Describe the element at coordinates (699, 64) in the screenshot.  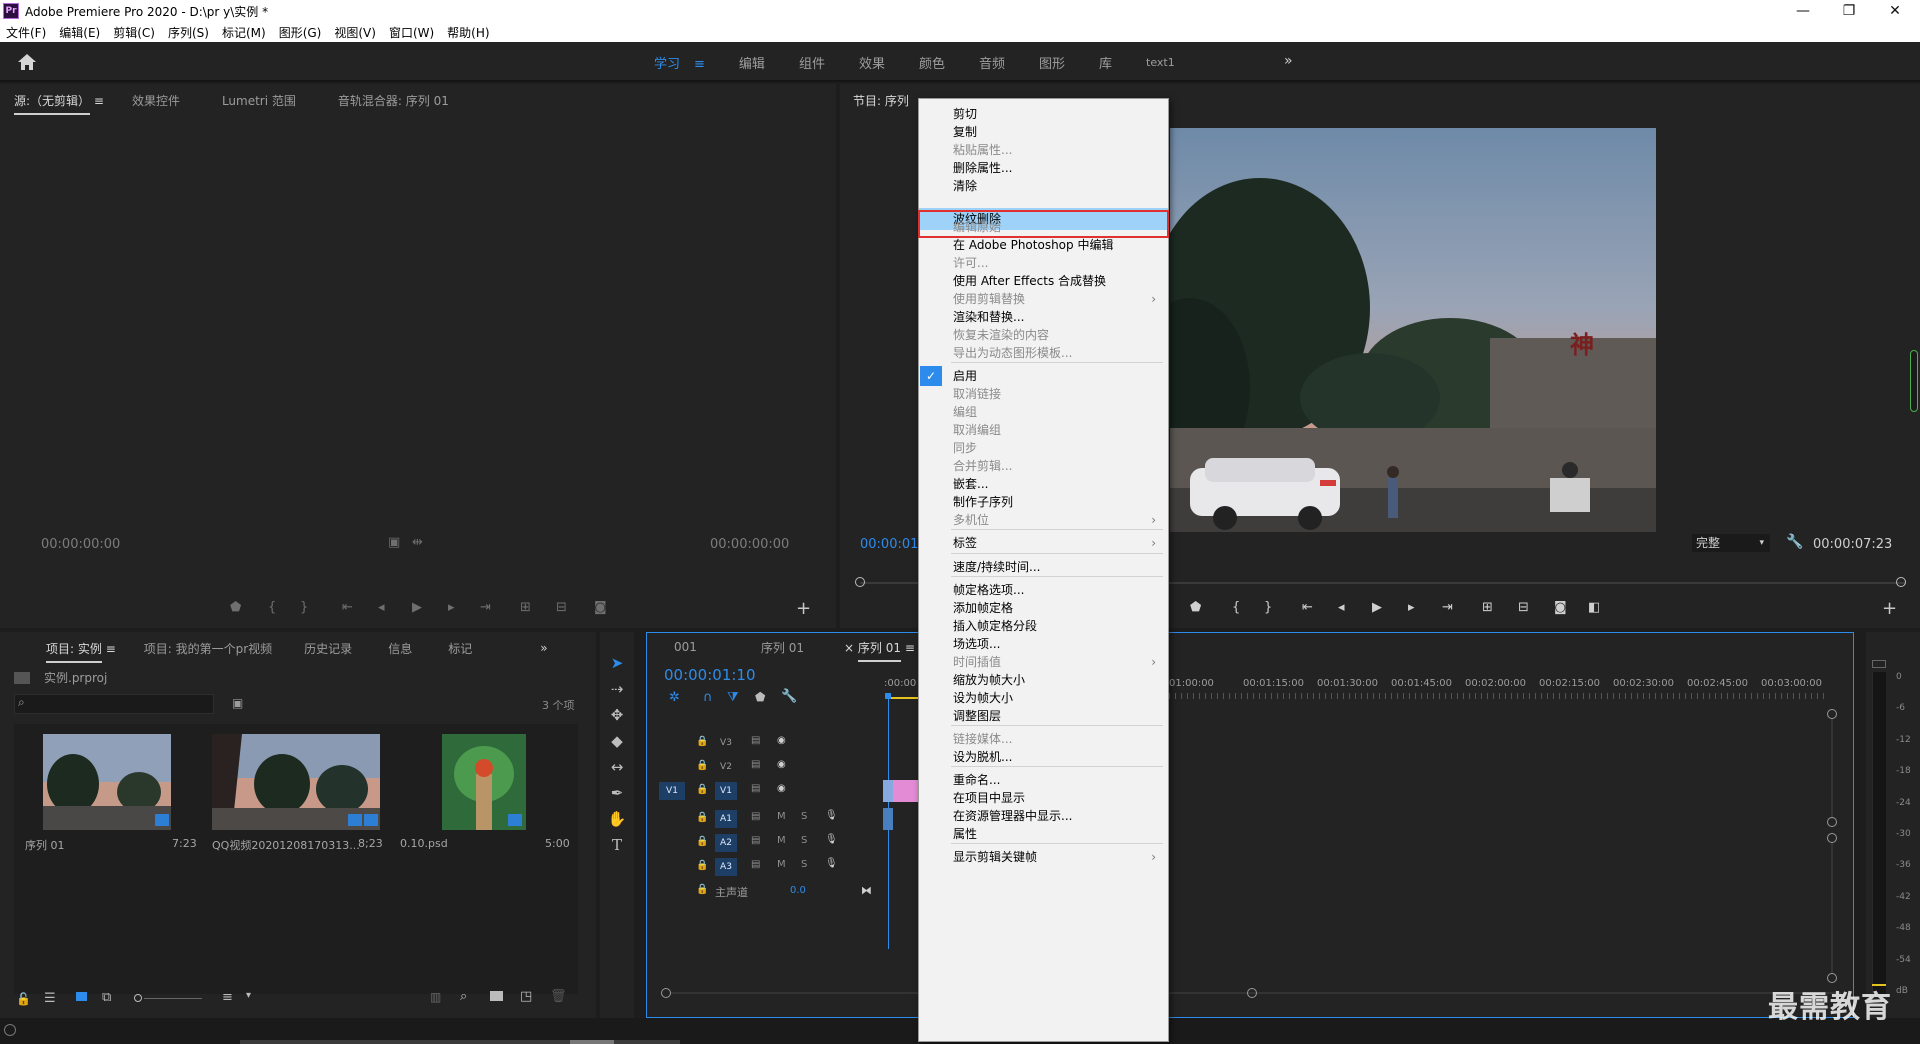
I see `hamburger-menu-icon: ≡` at that location.